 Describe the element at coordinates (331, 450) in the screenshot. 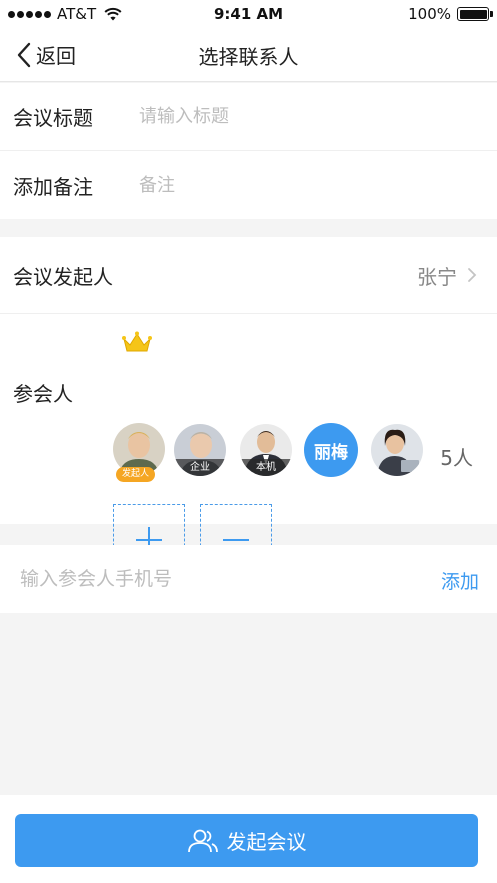

I see `avatar-text: 丽梅` at that location.